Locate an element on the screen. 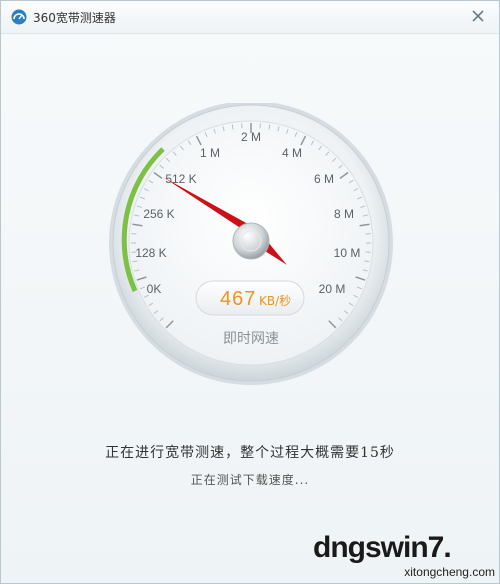  window-title: 360宽带测速器 is located at coordinates (74, 18).